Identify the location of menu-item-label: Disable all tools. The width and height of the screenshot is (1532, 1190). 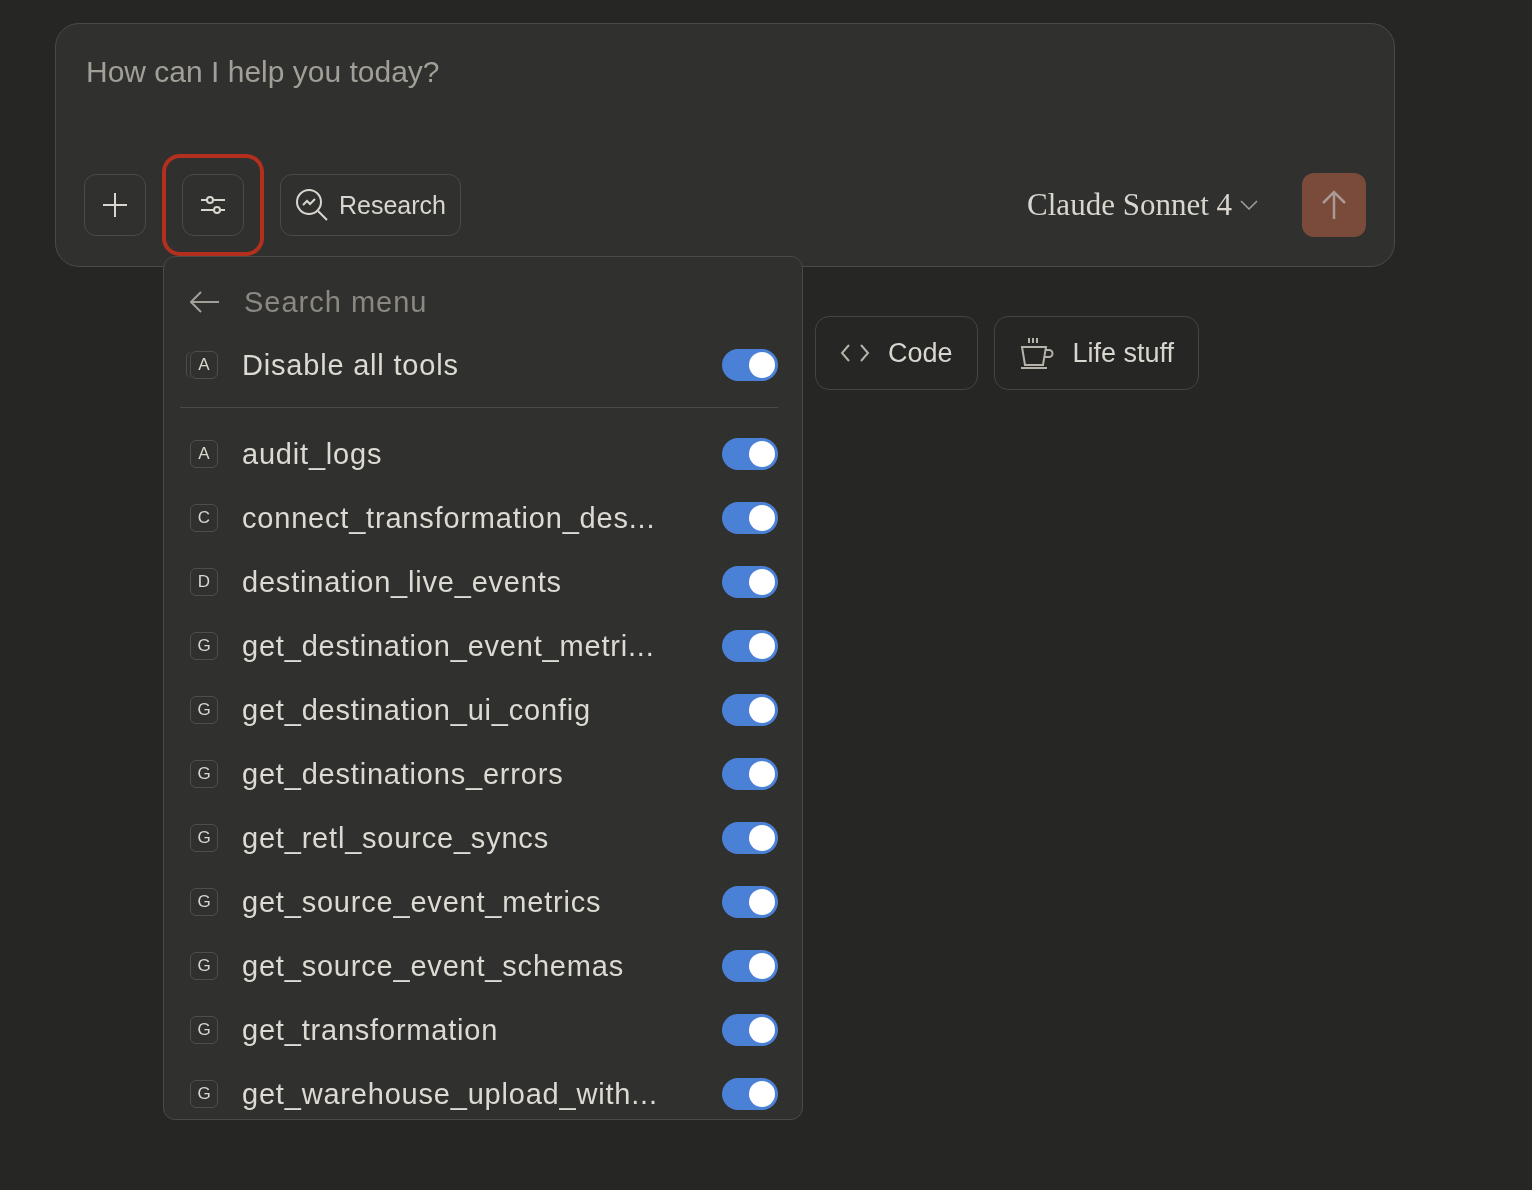
(351, 365).